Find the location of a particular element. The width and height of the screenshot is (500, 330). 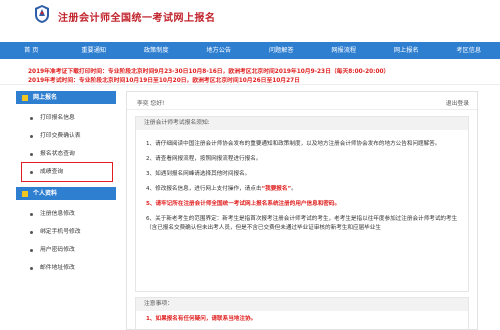

notes-title: 注意事项： is located at coordinates (302, 304).